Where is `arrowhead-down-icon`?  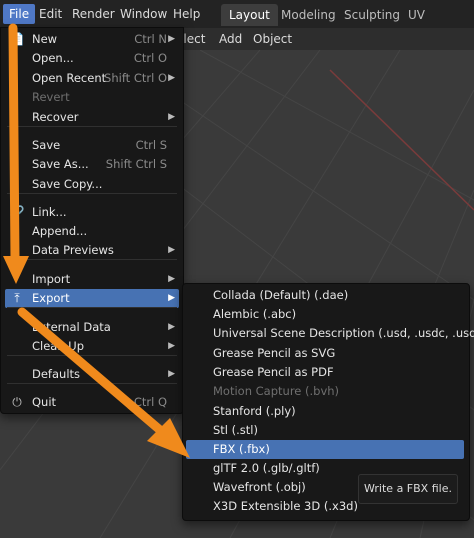 arrowhead-down-icon is located at coordinates (16, 270).